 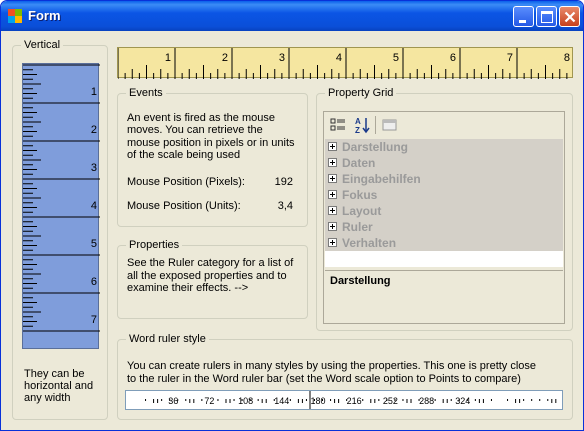 I want to click on maximize-button, so click(x=546, y=16).